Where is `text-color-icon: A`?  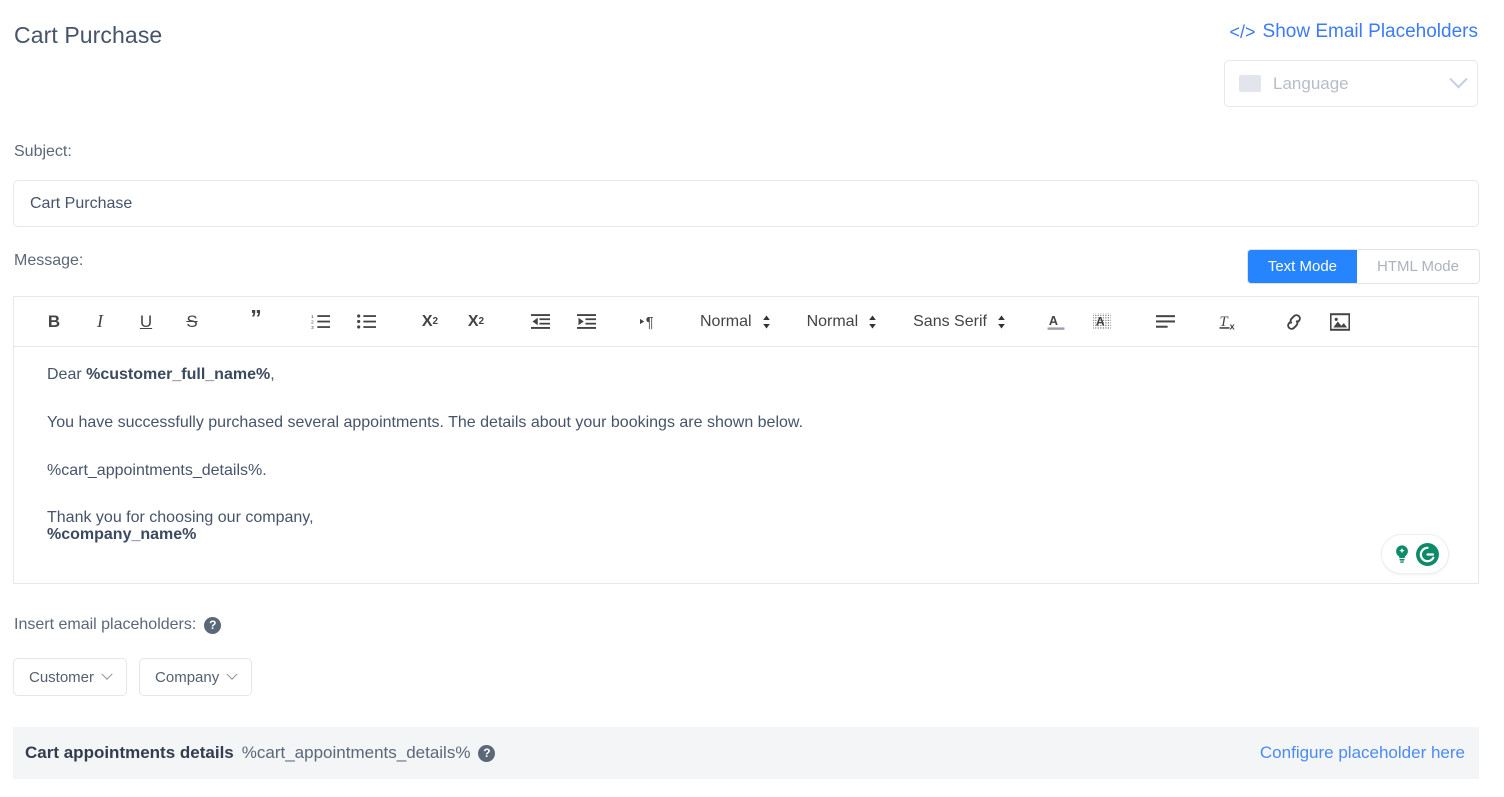
text-color-icon: A is located at coordinates (1056, 322).